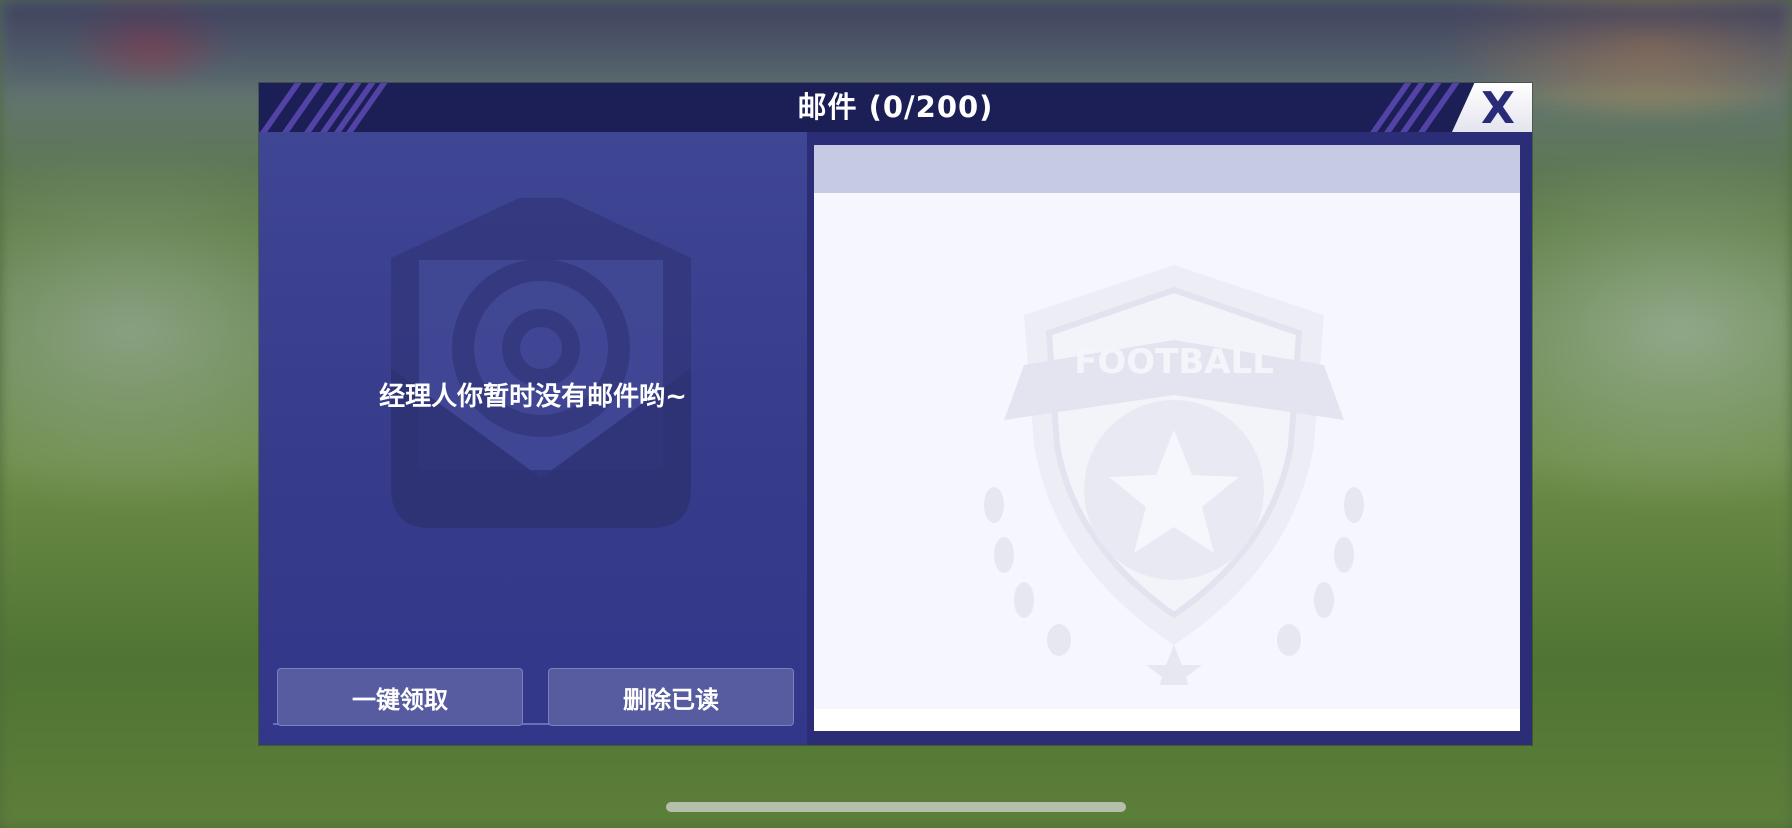 The width and height of the screenshot is (1792, 828). What do you see at coordinates (1167, 720) in the screenshot?
I see `mail-detail-footer` at bounding box center [1167, 720].